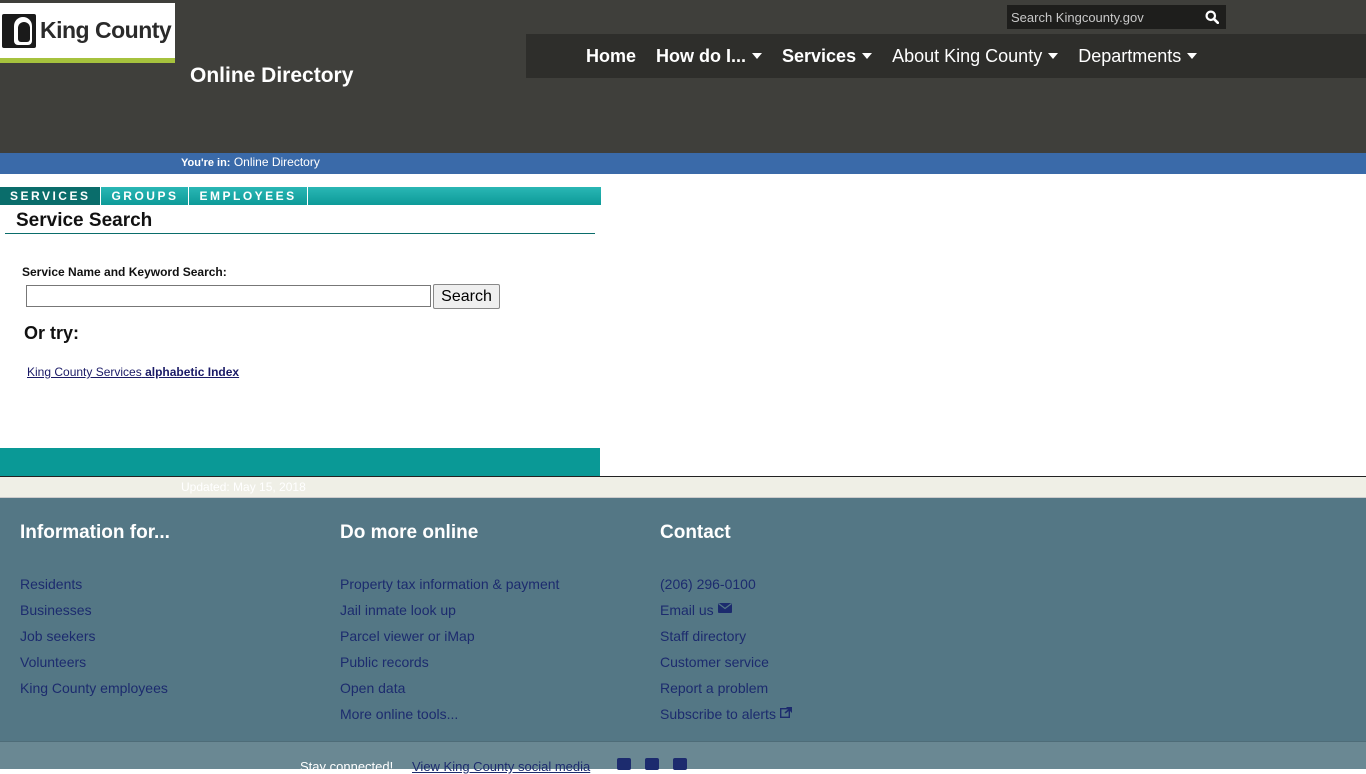  I want to click on panel-title: Service Search, so click(84, 220).